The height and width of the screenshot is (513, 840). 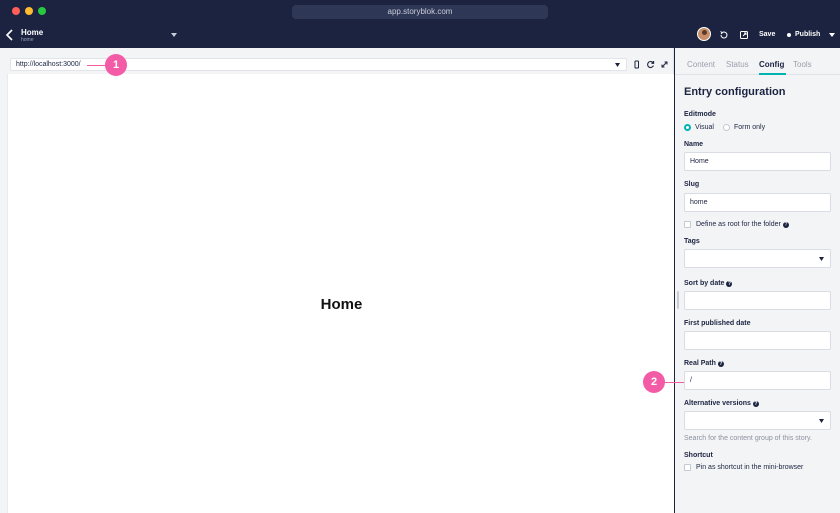 I want to click on back-arrow-icon, so click(x=10, y=35).